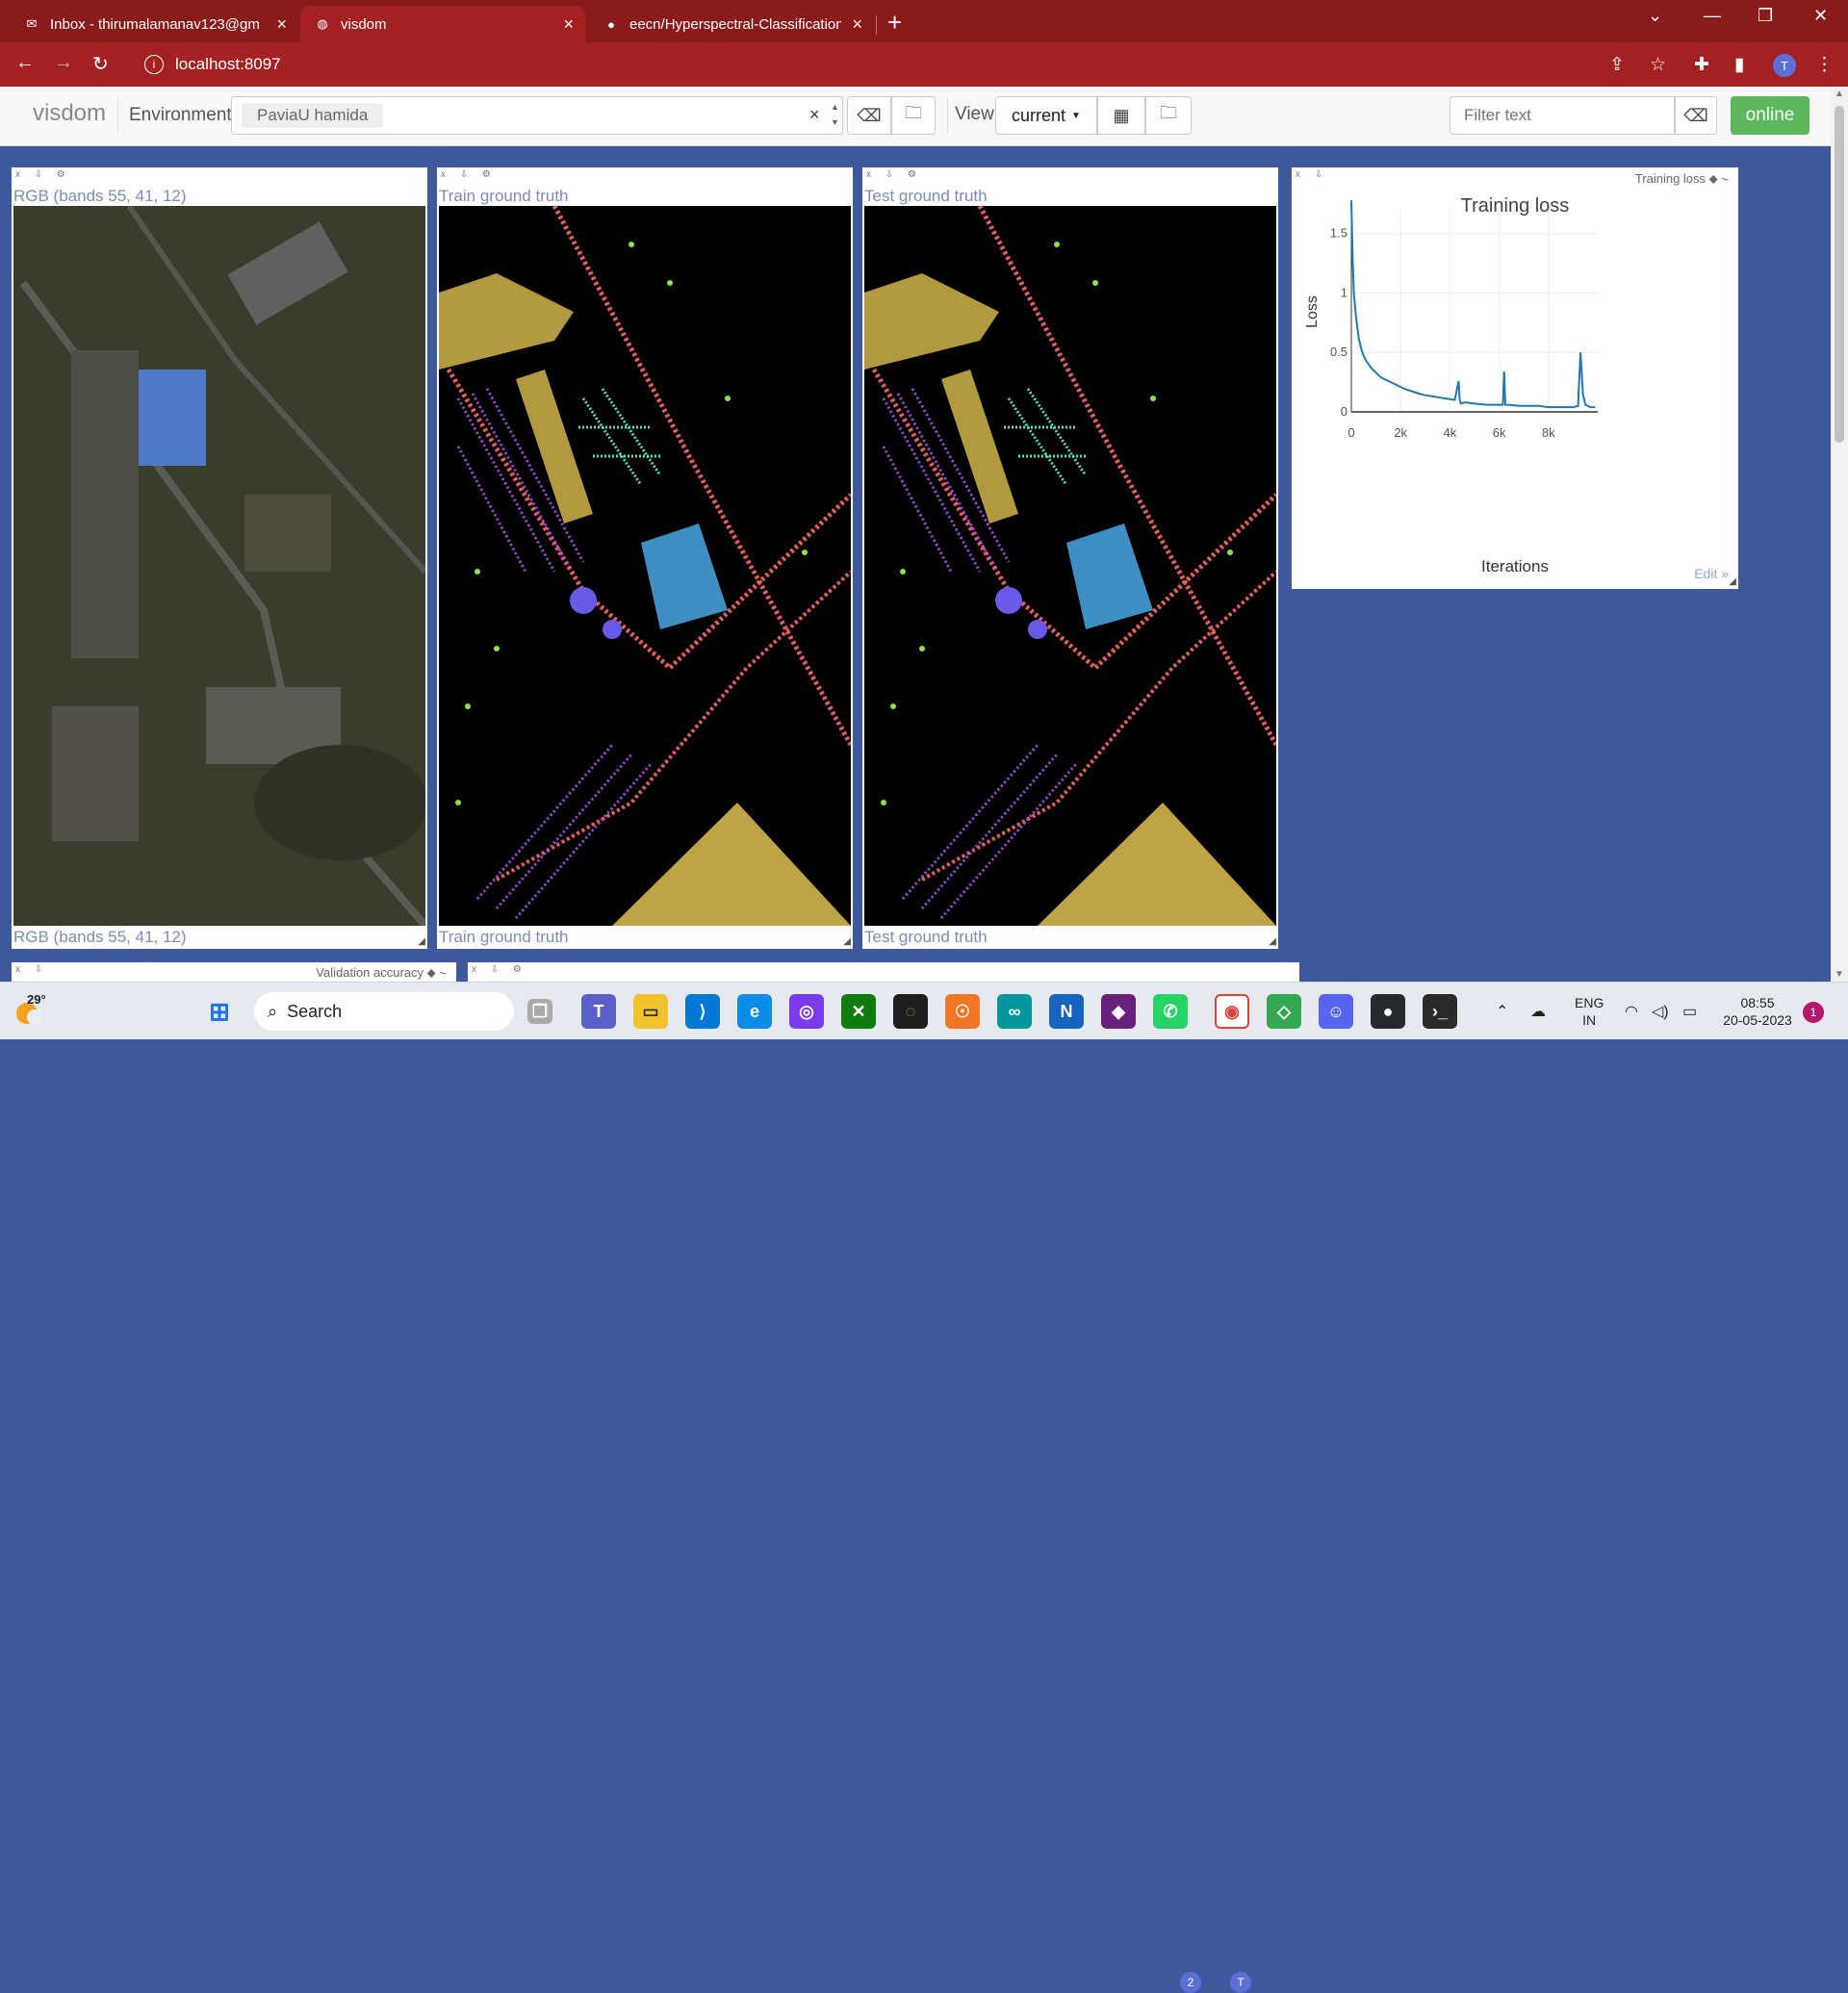 The image size is (1848, 1993). What do you see at coordinates (1711, 573) in the screenshot?
I see `edit-link: Edit »` at bounding box center [1711, 573].